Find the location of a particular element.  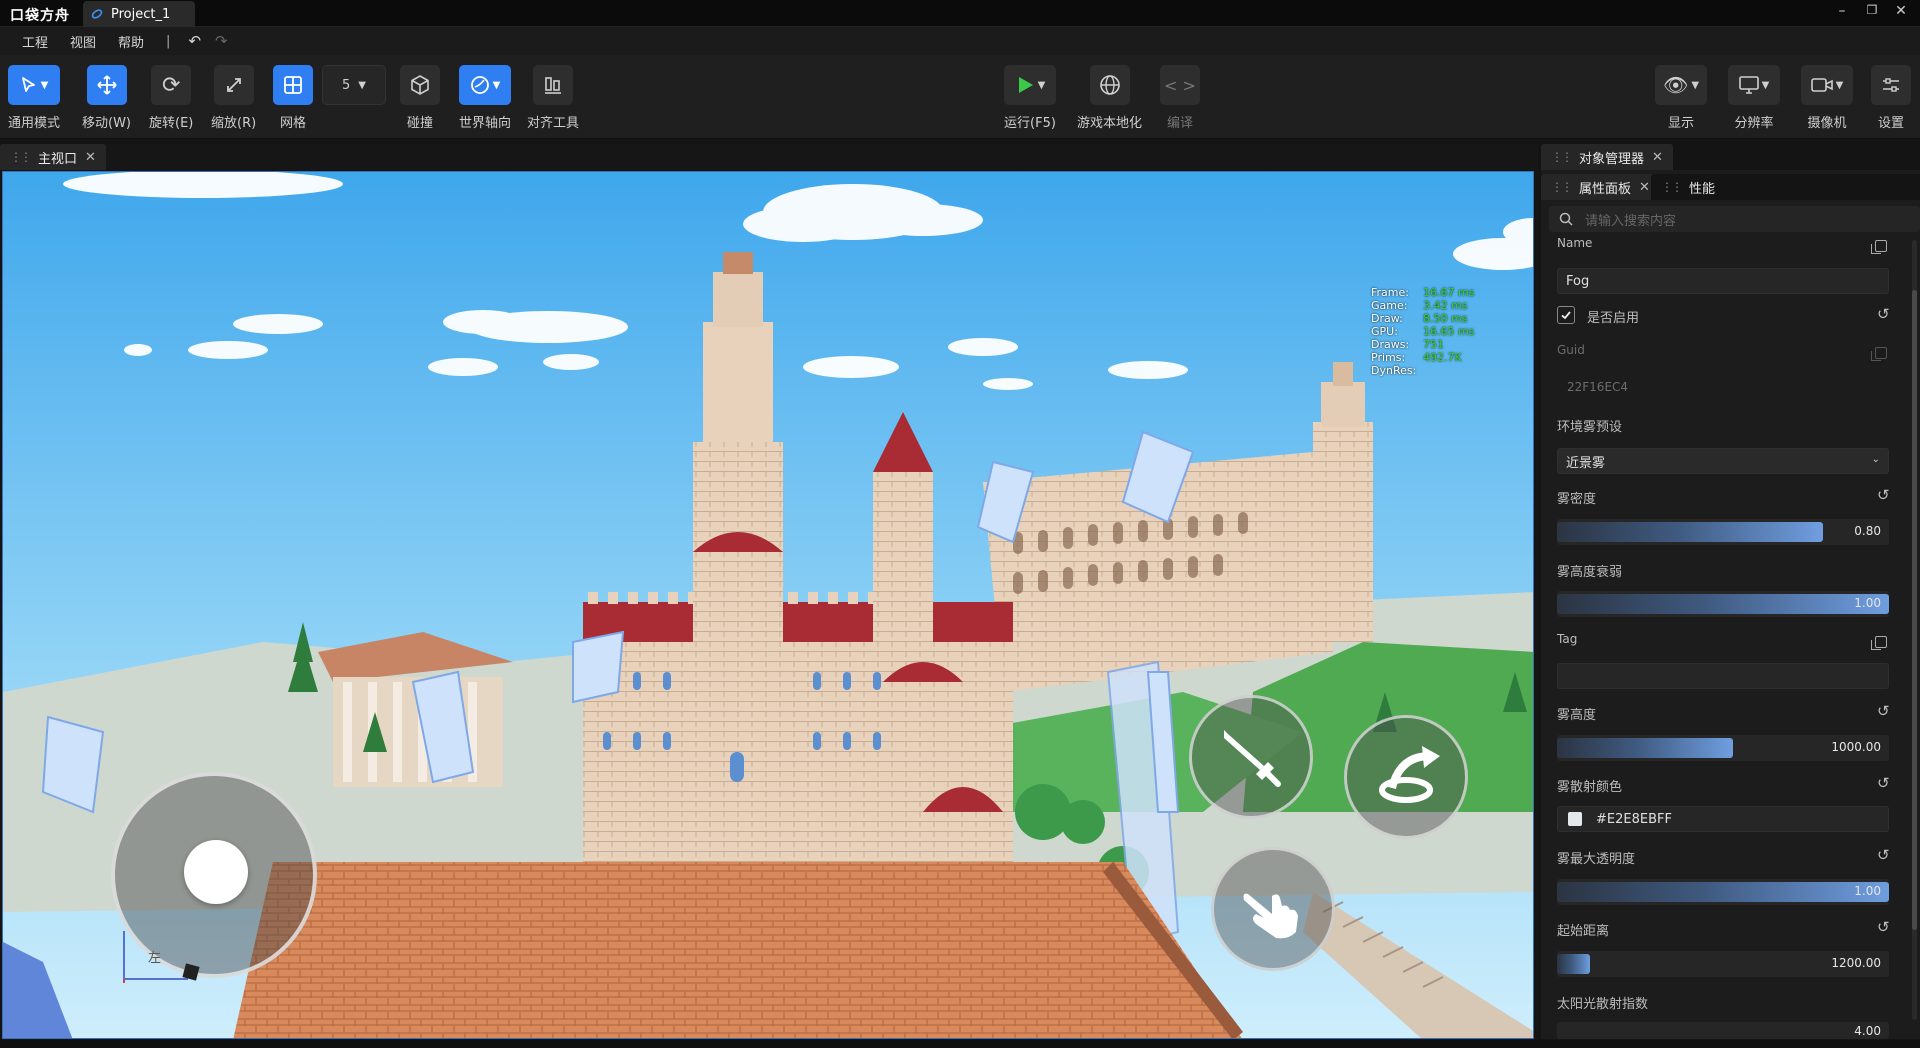

undo-icon: ↶ is located at coordinates (194, 41).